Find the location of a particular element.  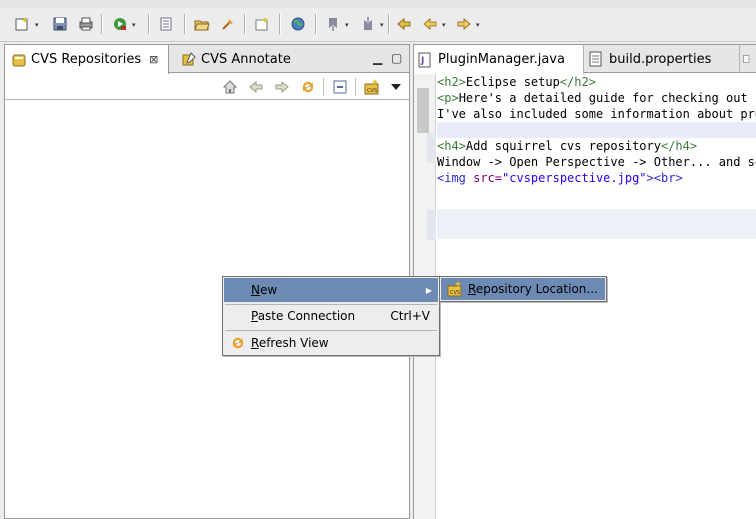

tab-more is located at coordinates (748, 59).